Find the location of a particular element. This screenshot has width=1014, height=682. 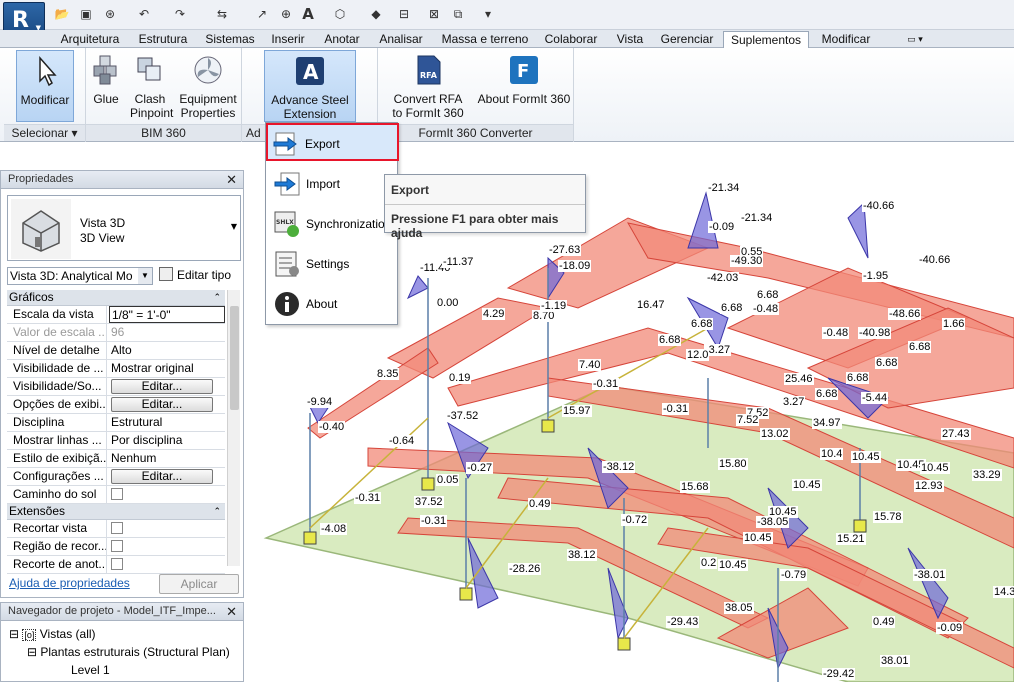

customize-qat-icon: ▾ is located at coordinates (488, 14).